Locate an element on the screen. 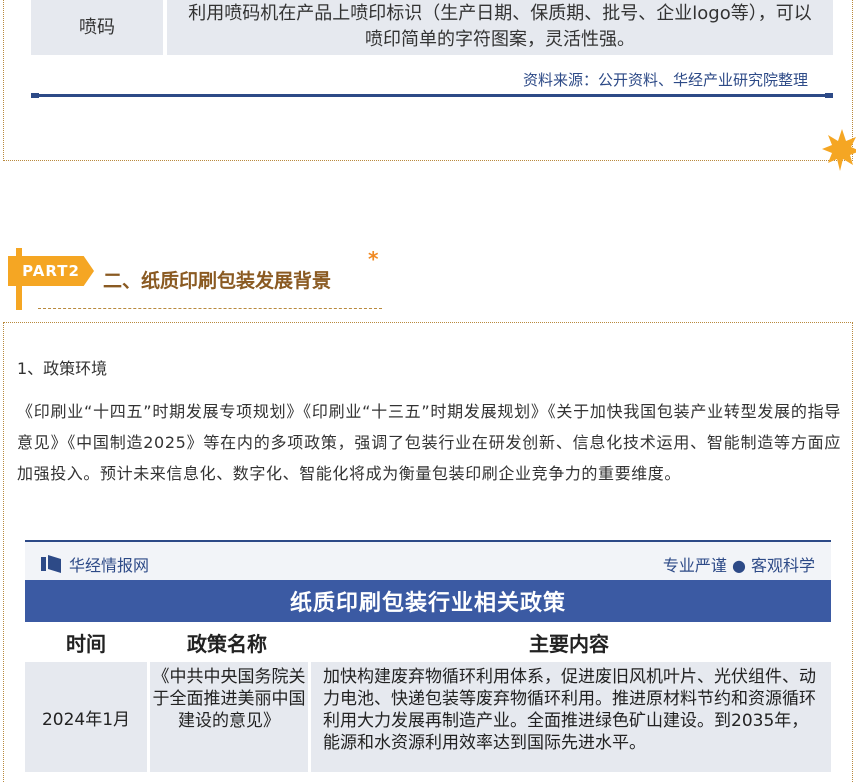 This screenshot has height=782, width=856. column-header-content: 主要内容 is located at coordinates (569, 643).